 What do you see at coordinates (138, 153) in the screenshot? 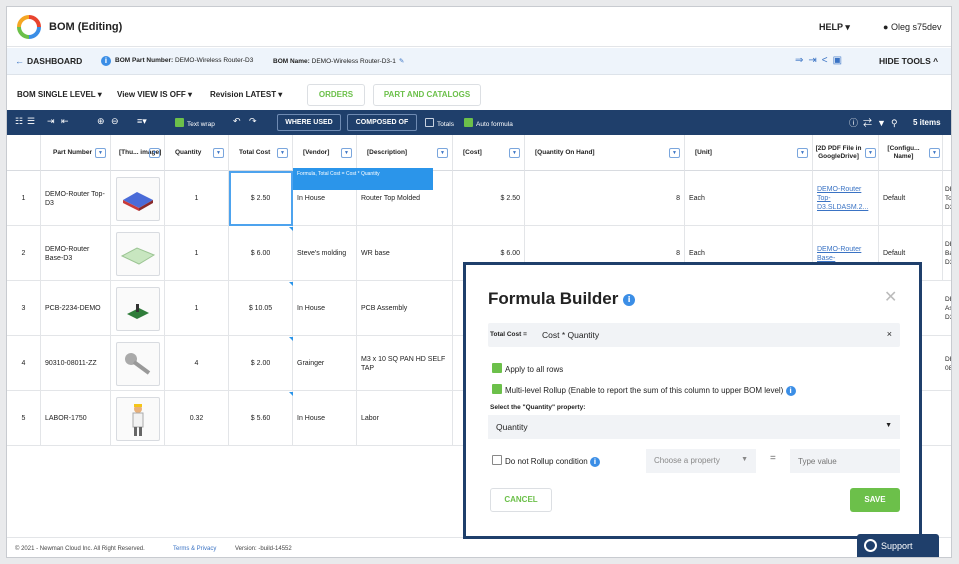
I see `header-thumbnail: [Thu... image] ▼` at bounding box center [138, 153].